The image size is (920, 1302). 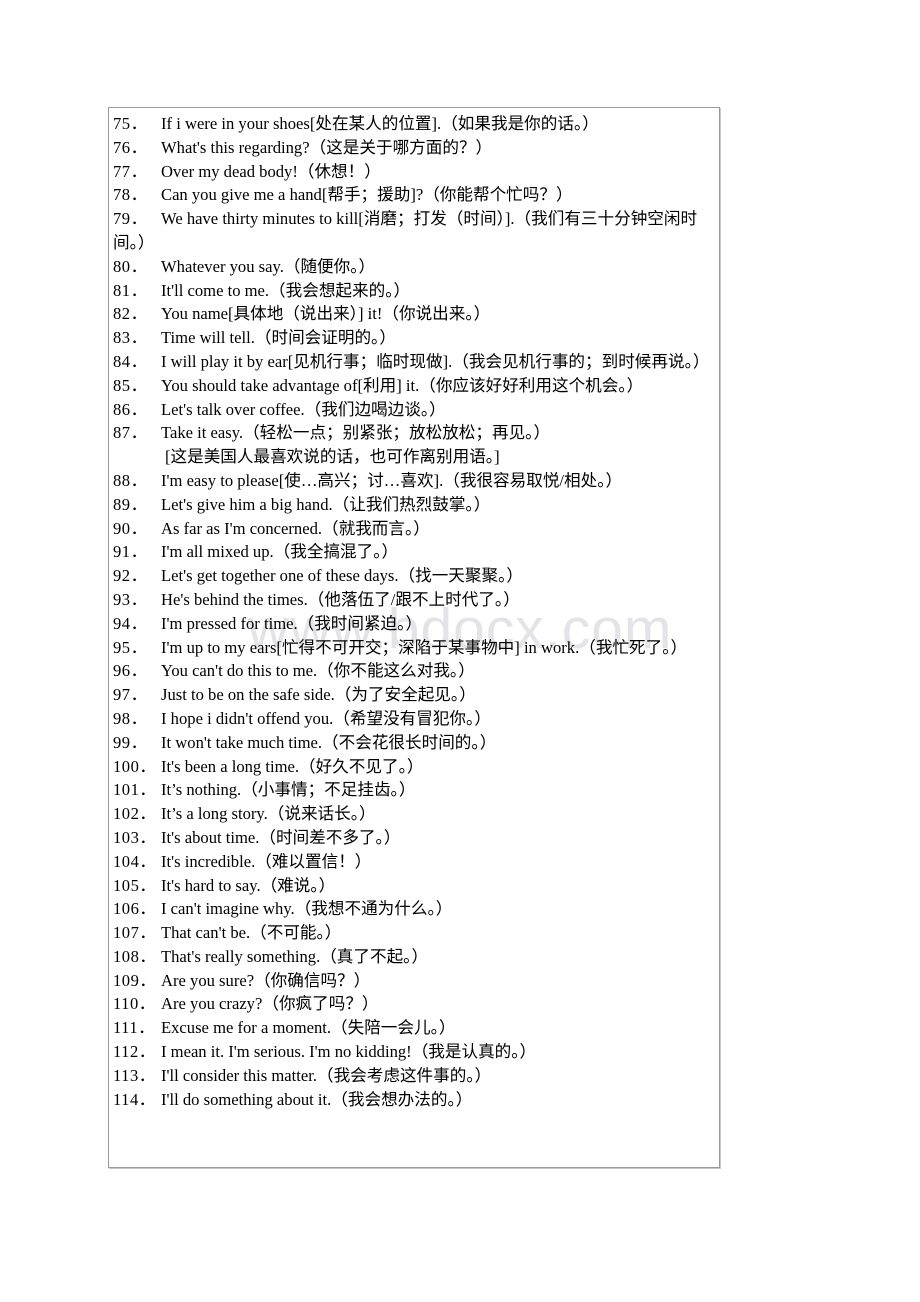 I want to click on phrase-number: 87．, so click(x=130, y=433).